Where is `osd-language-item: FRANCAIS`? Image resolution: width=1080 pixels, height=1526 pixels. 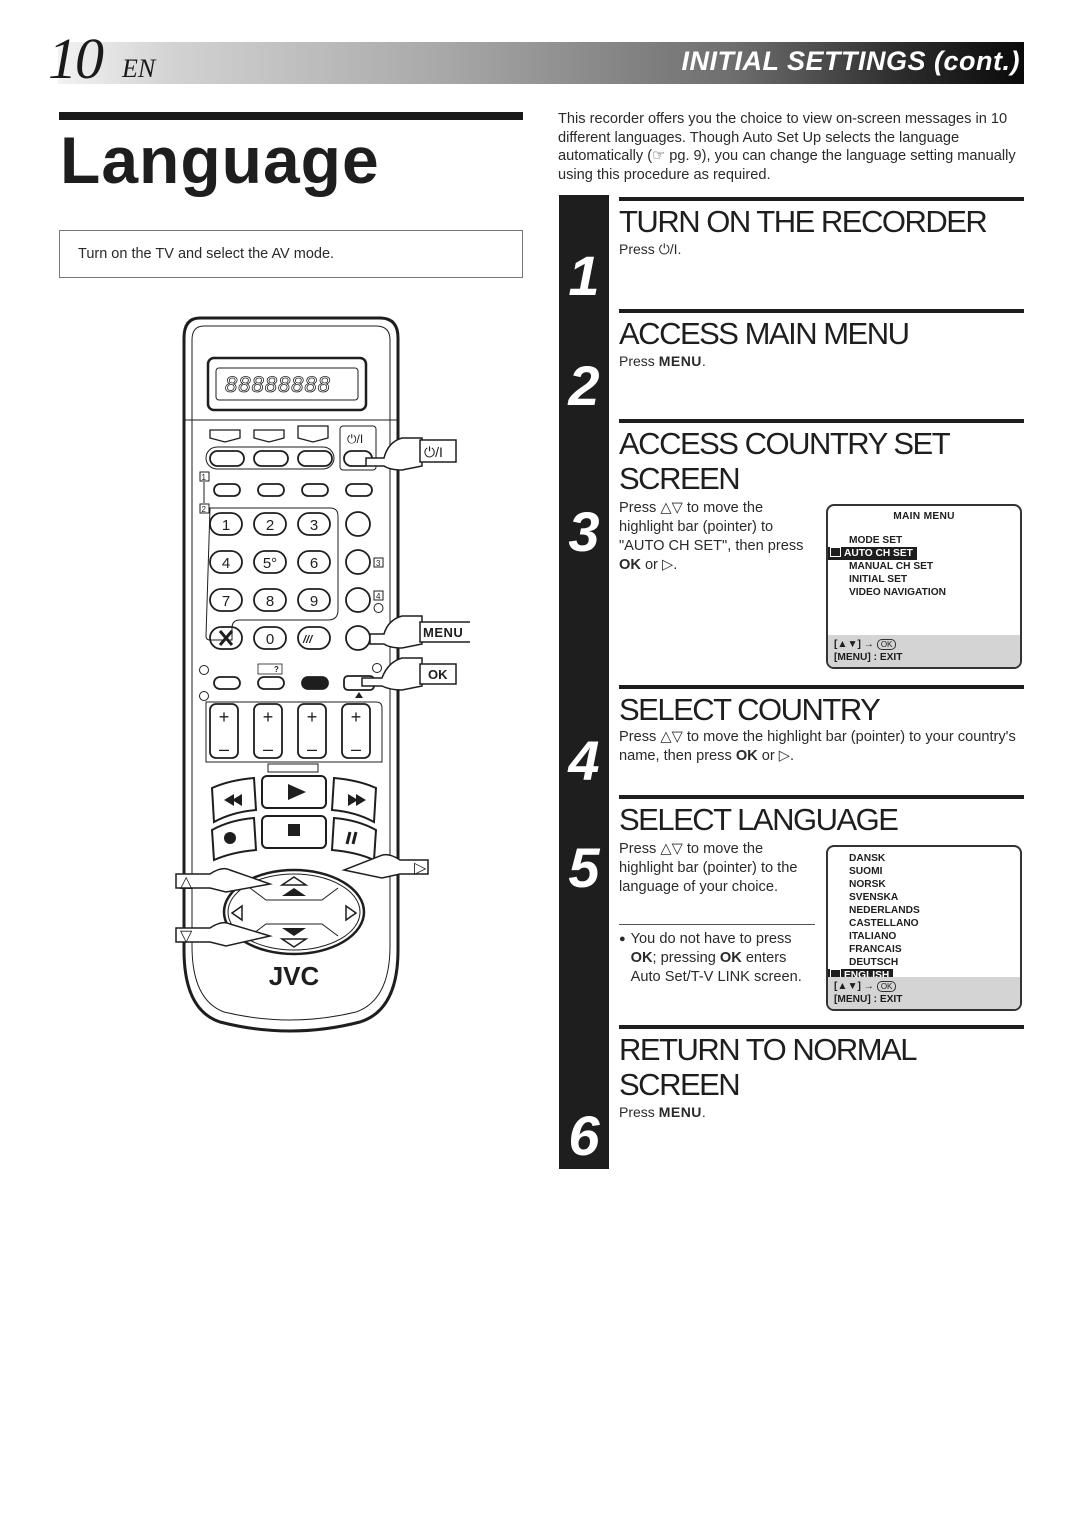 osd-language-item: FRANCAIS is located at coordinates (924, 949).